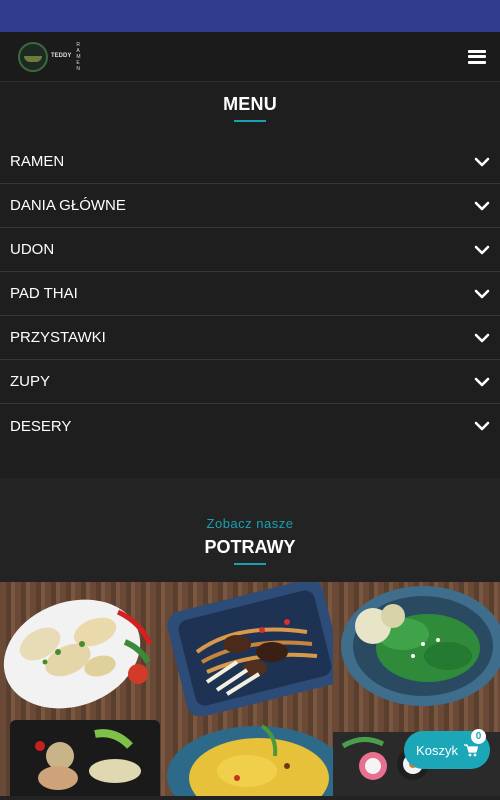  I want to click on menu-category-pad-thai: PAD THAI, so click(250, 294).